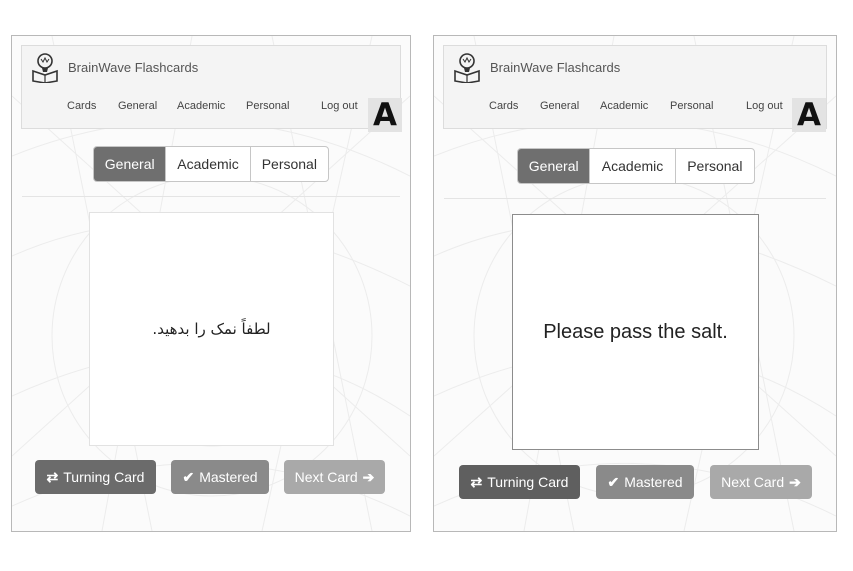 This screenshot has height=571, width=853. I want to click on flashcard: لطفاً نمک را بدهید., so click(211, 329).